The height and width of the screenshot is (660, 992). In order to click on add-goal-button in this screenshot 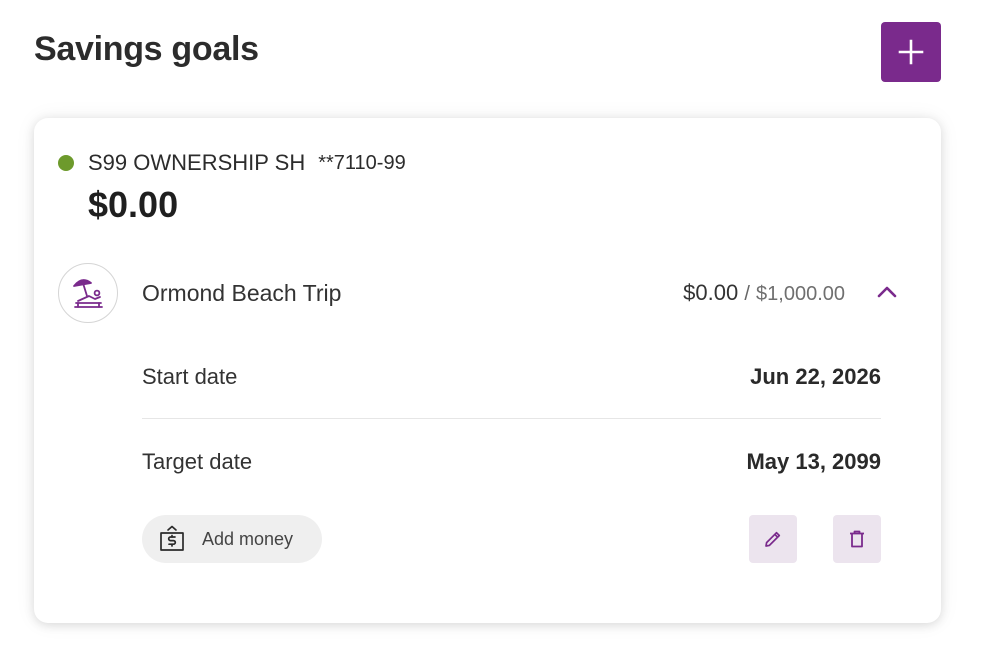, I will do `click(911, 52)`.